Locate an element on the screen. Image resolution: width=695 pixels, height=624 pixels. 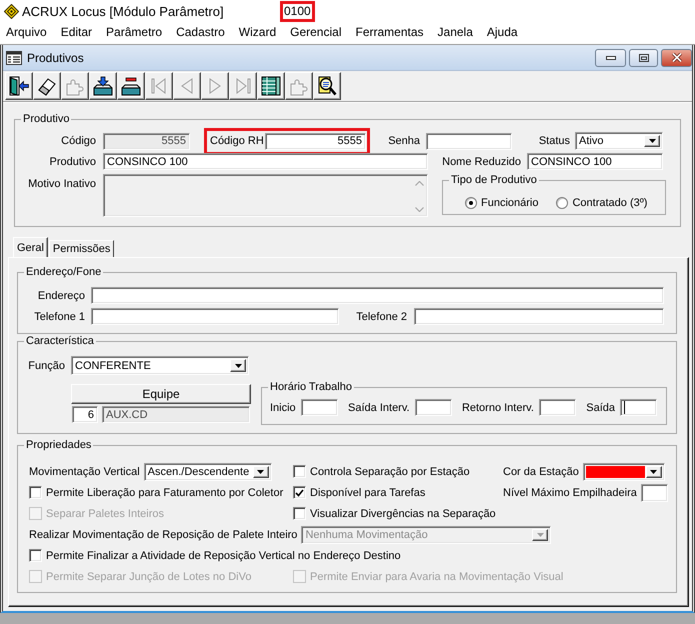
field-label: Cor da Estação is located at coordinates (541, 472).